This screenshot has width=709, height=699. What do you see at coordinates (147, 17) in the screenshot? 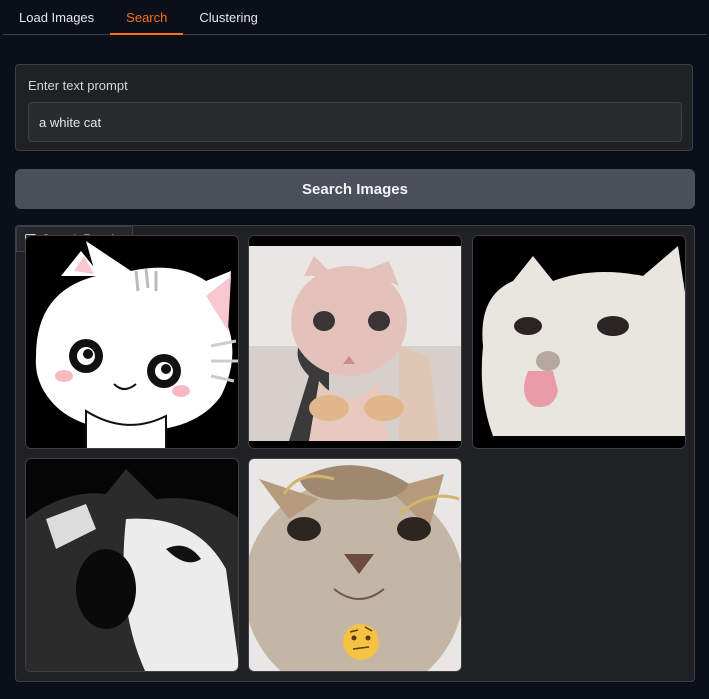
I see `tab-search: Search` at bounding box center [147, 17].